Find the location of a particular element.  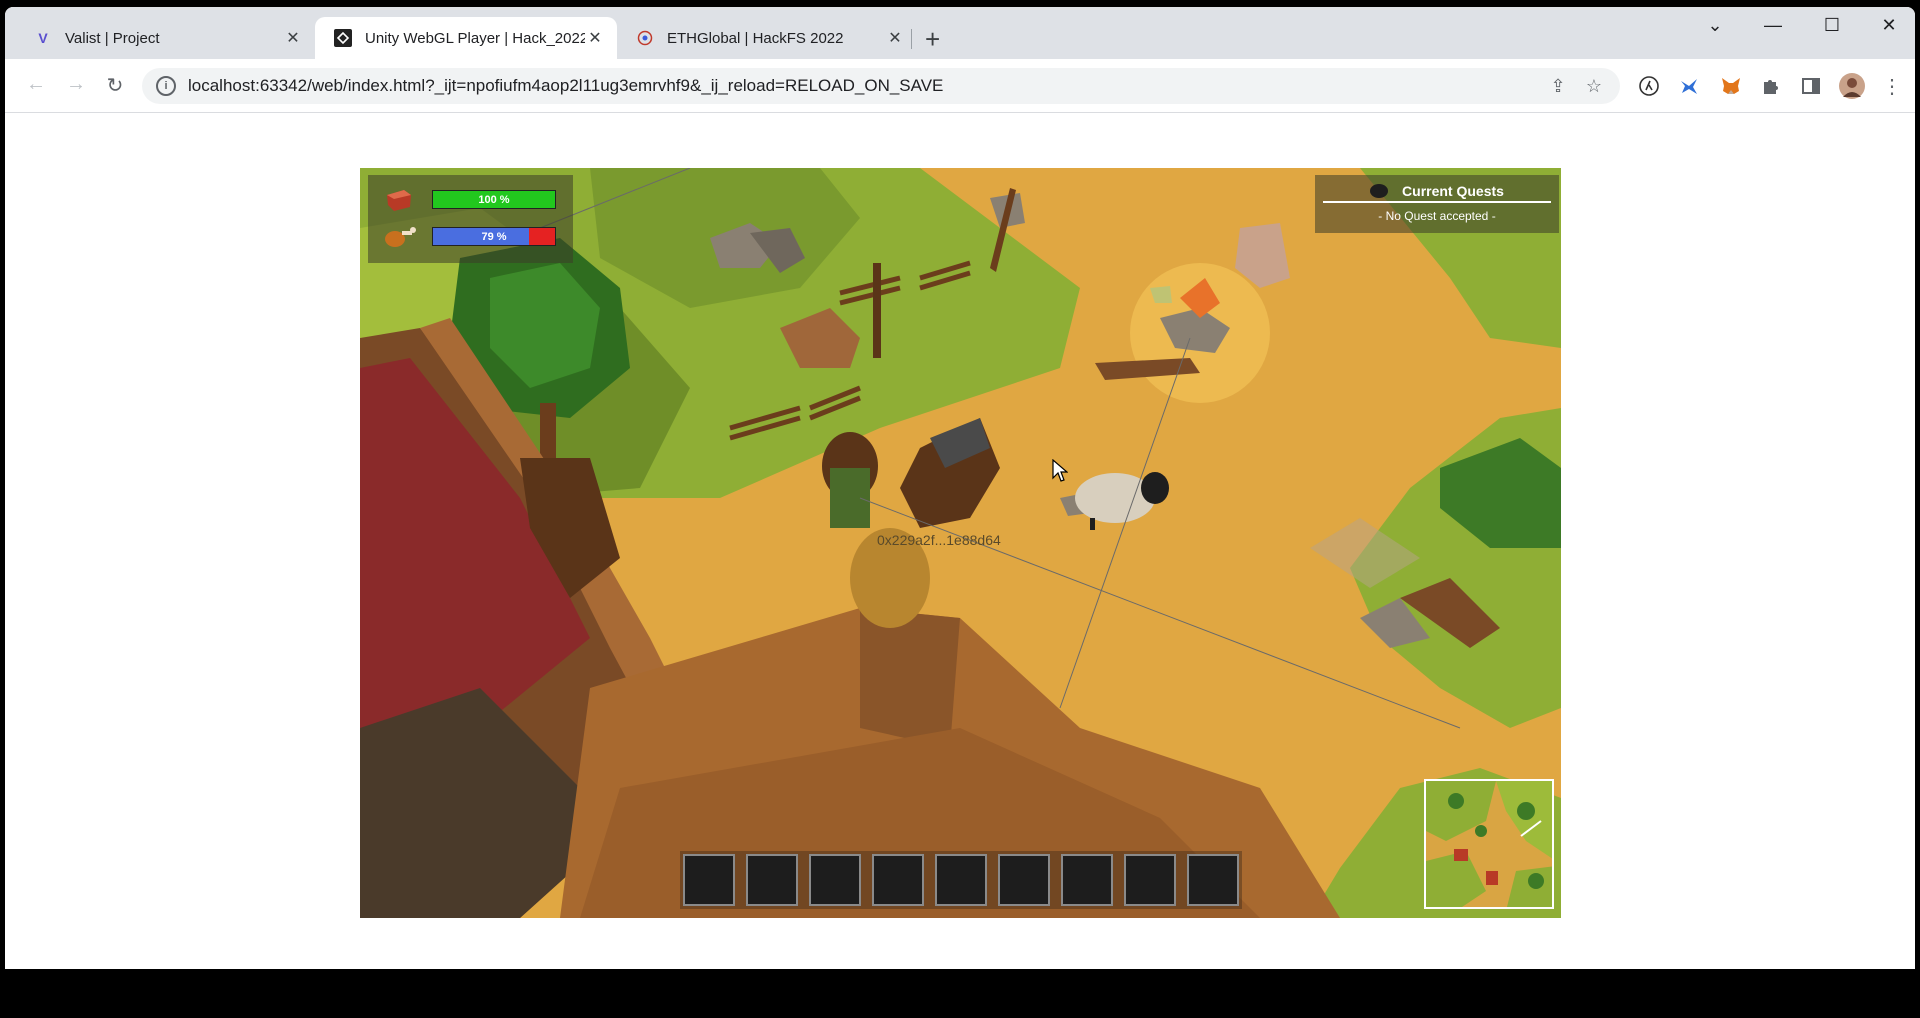

minimap-terrain is located at coordinates (1489, 844).